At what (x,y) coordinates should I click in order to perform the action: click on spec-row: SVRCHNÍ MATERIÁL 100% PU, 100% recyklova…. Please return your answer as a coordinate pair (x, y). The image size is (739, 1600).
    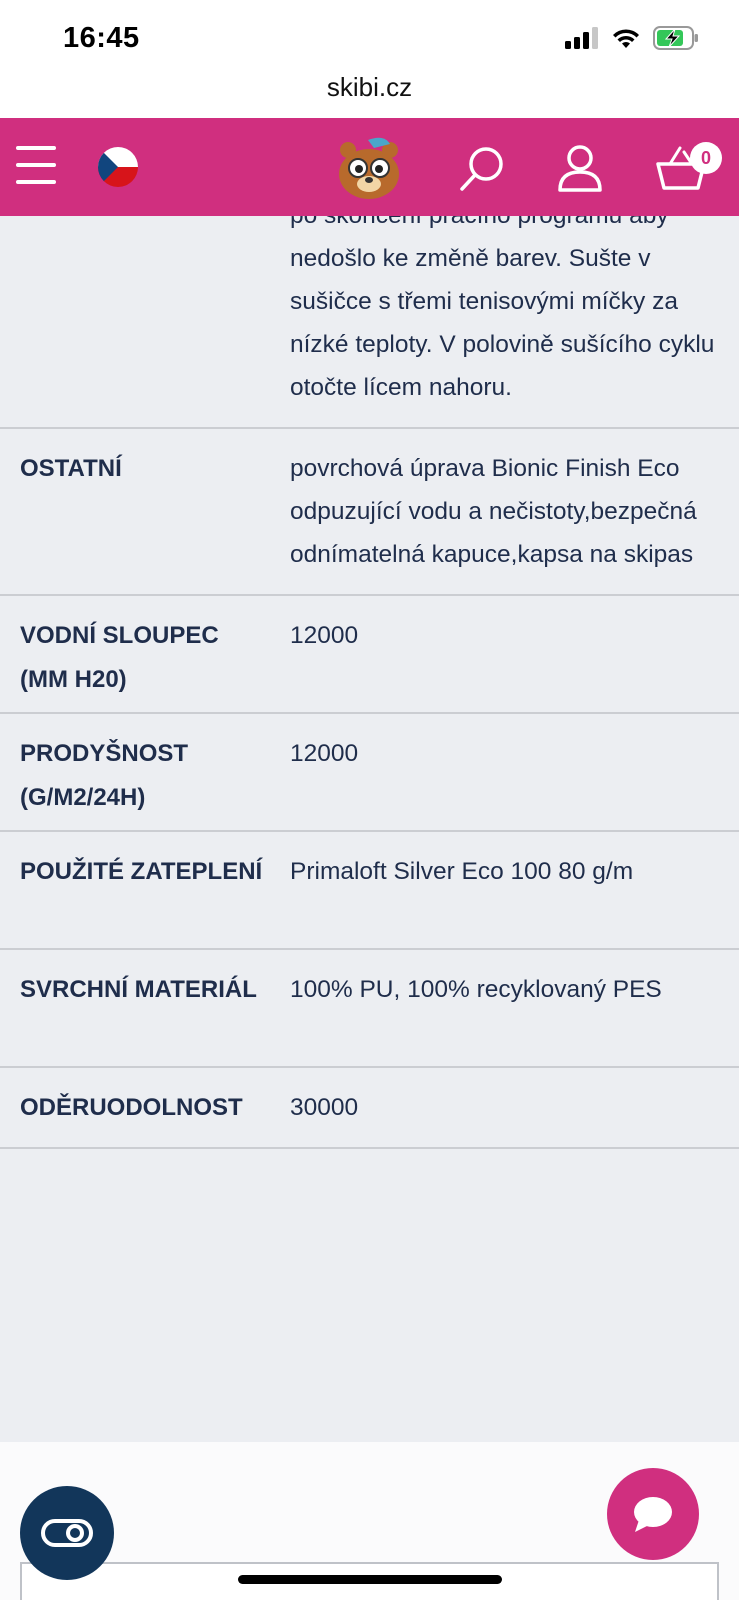
    Looking at the image, I should click on (369, 1009).